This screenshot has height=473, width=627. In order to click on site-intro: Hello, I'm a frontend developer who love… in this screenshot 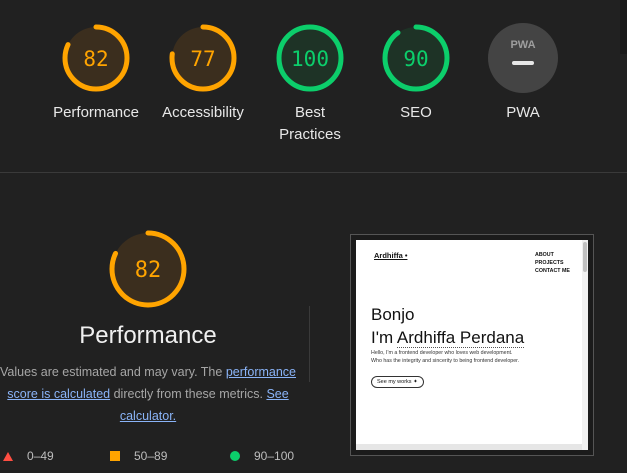, I will do `click(445, 357)`.